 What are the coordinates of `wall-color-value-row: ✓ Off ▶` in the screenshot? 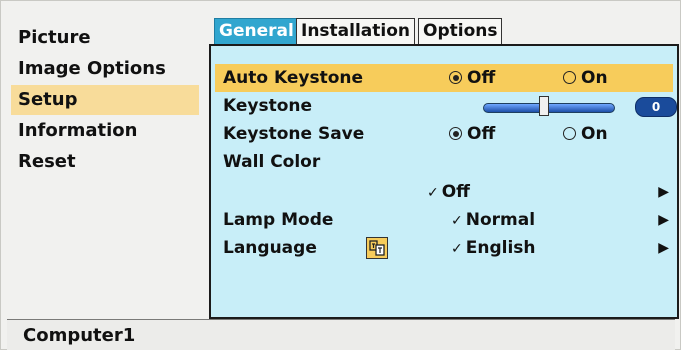 It's located at (444, 192).